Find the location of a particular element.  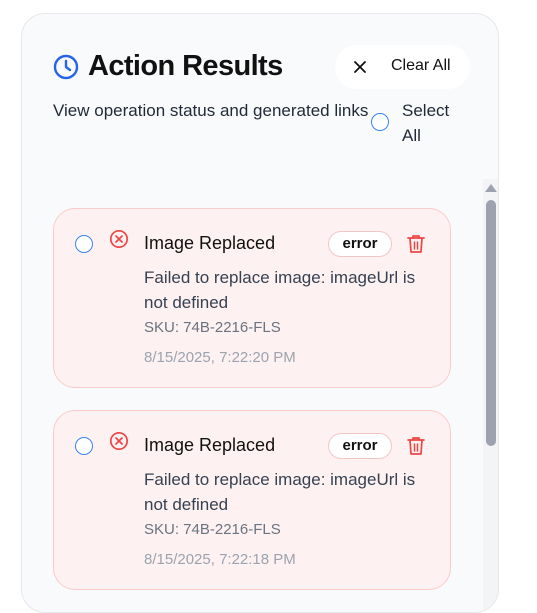

clear-all-button: Clear All is located at coordinates (402, 67).